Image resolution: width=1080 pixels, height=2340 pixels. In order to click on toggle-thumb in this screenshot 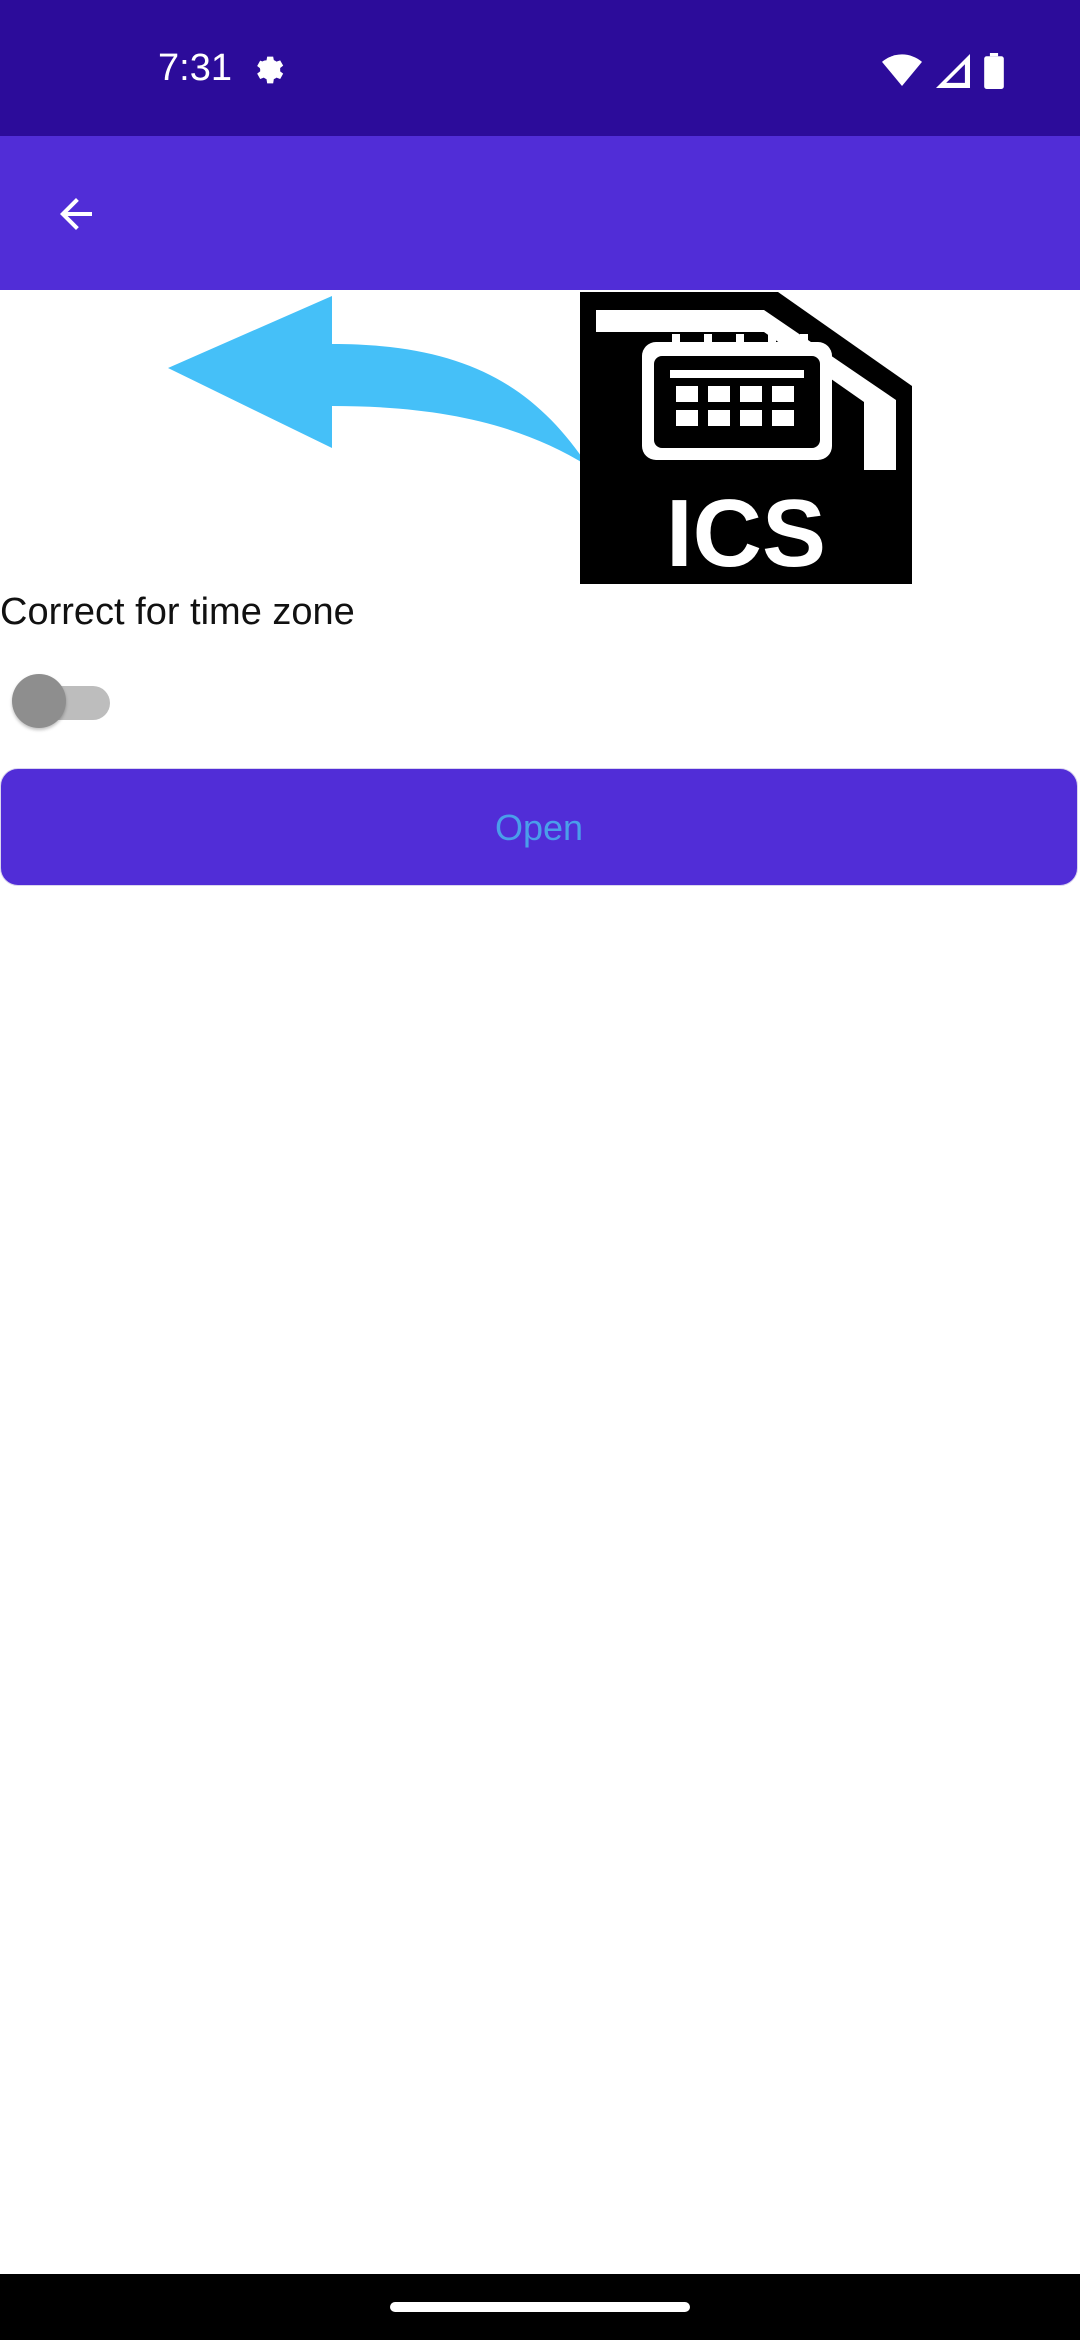, I will do `click(39, 701)`.